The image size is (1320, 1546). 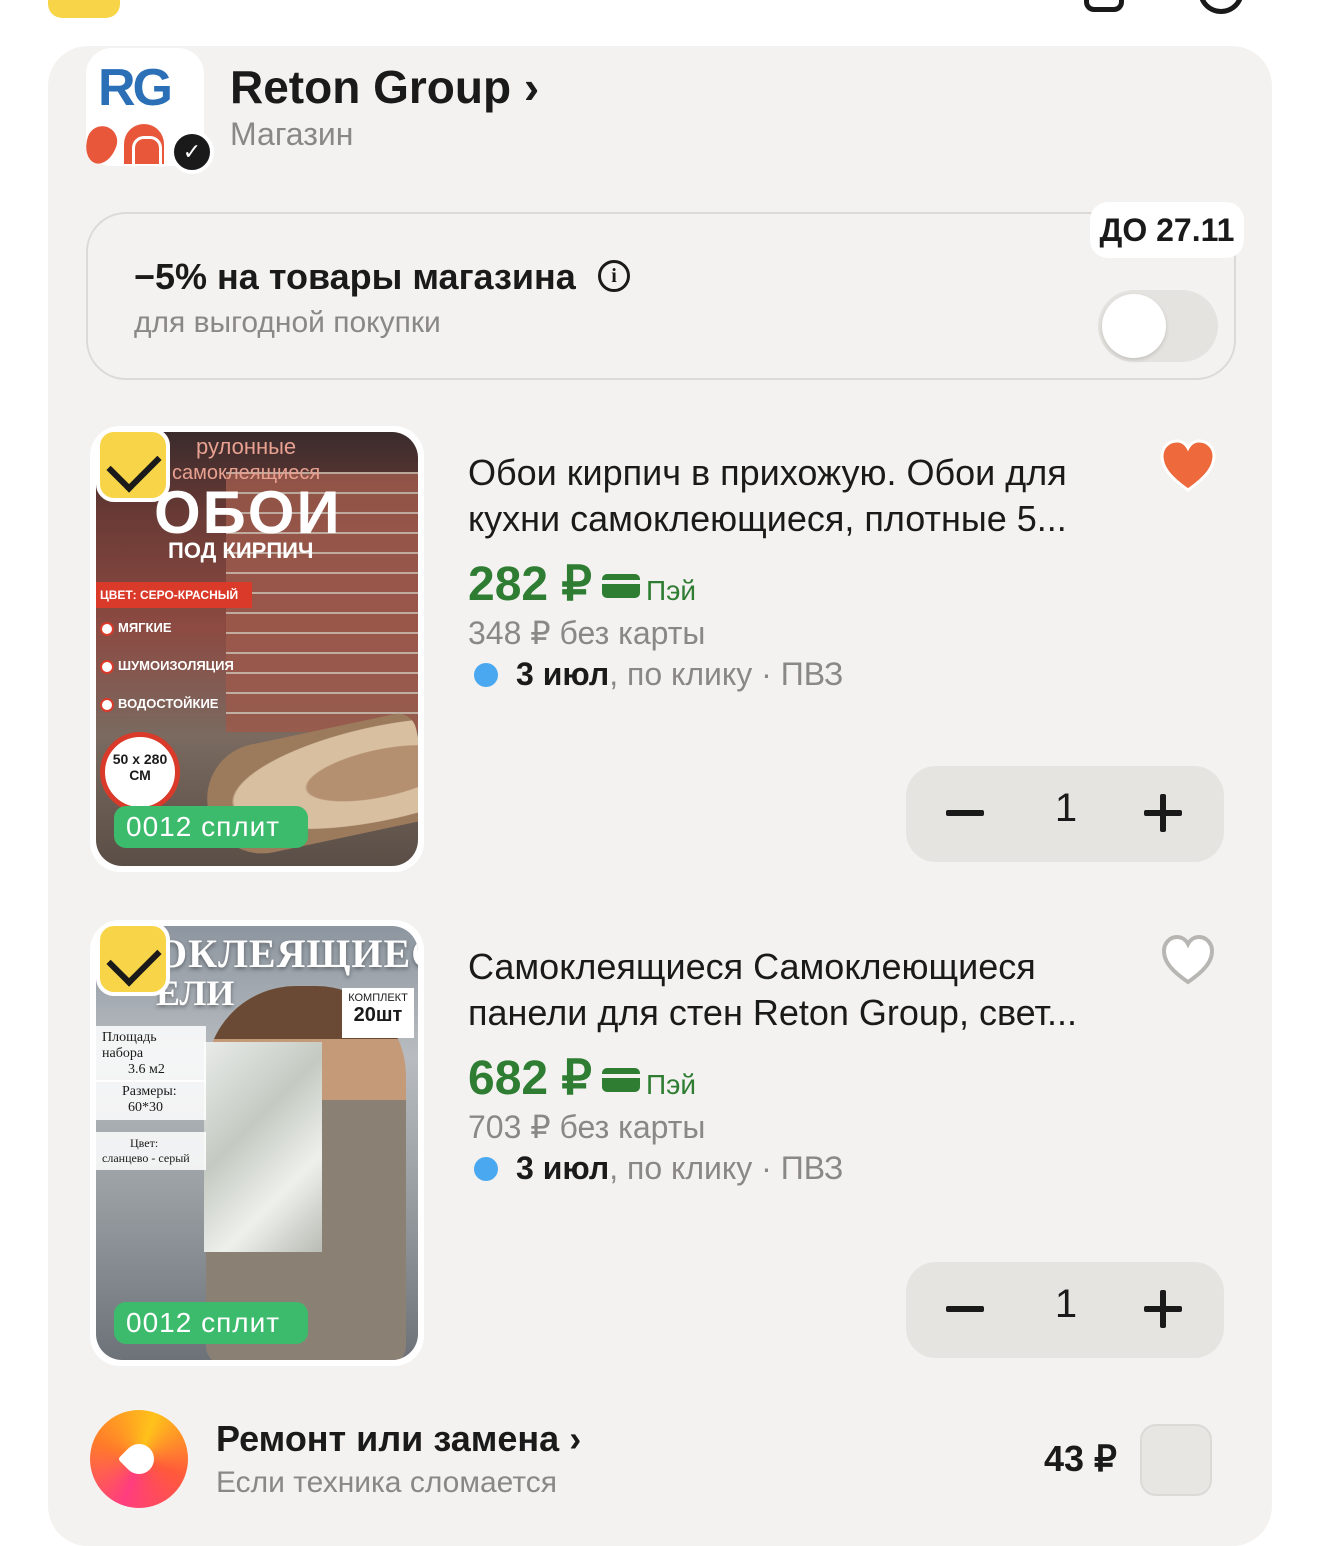 I want to click on spec-value: сланцево - серый, so click(x=146, y=1158).